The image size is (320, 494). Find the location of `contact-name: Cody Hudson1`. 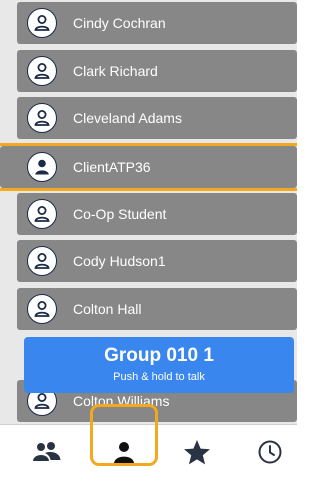

contact-name: Cody Hudson1 is located at coordinates (119, 261).